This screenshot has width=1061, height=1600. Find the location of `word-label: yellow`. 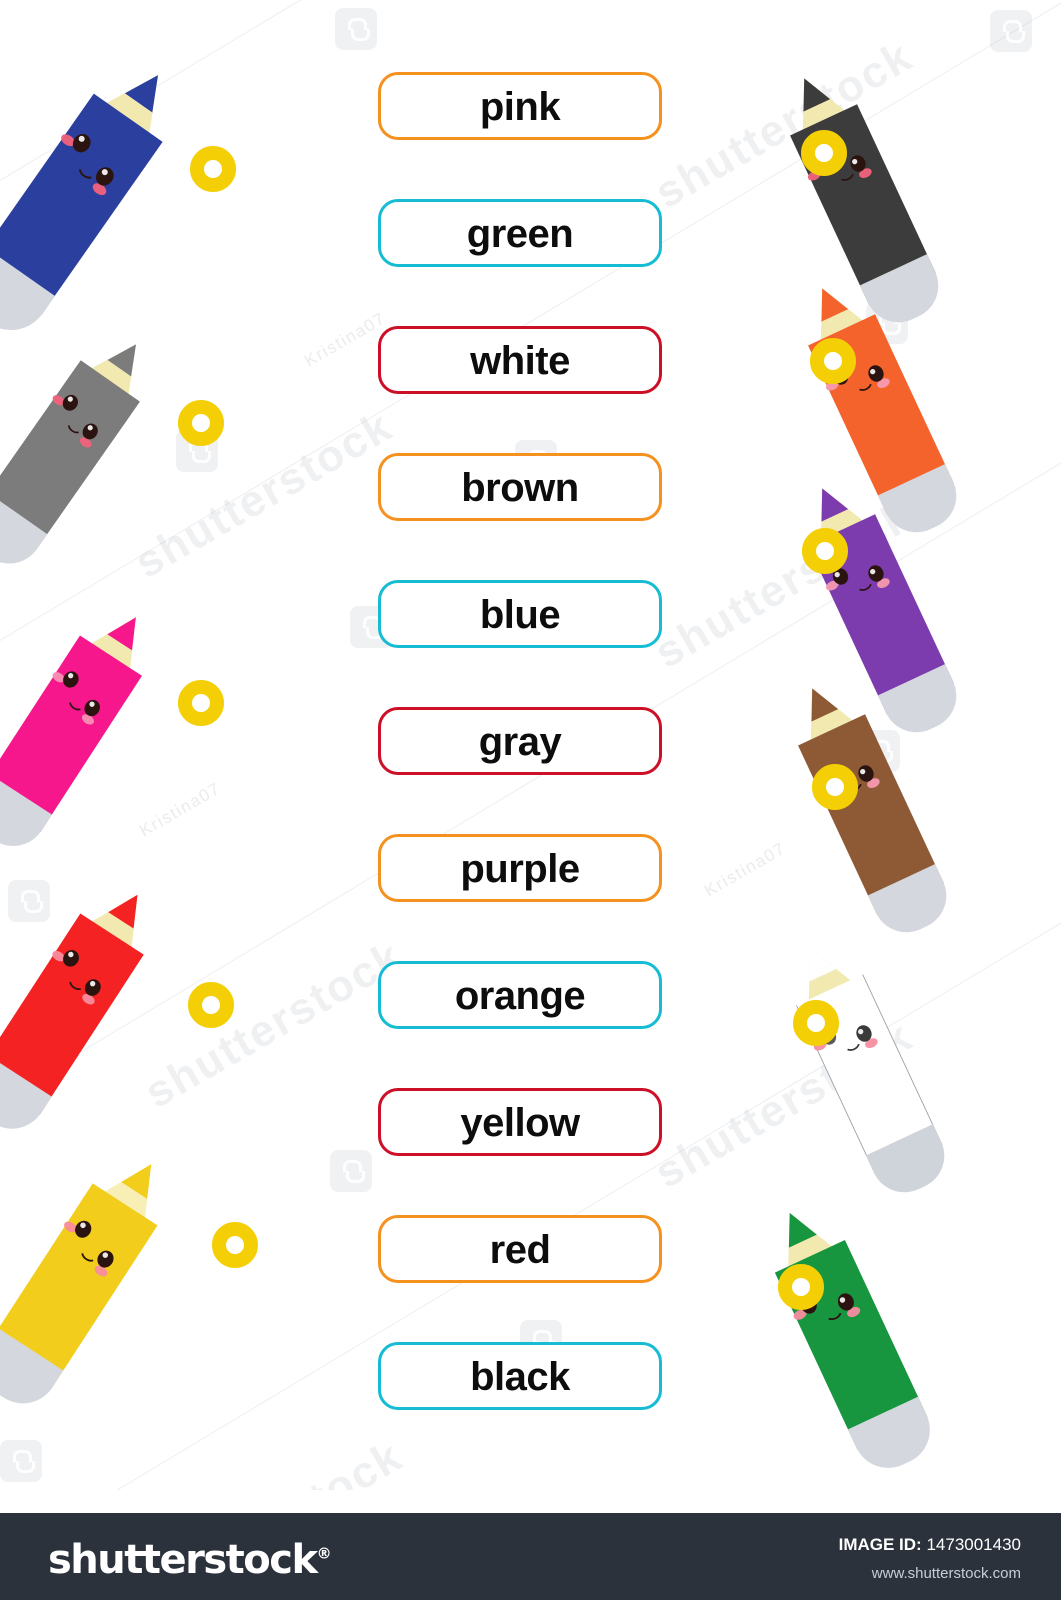

word-label: yellow is located at coordinates (520, 1123).